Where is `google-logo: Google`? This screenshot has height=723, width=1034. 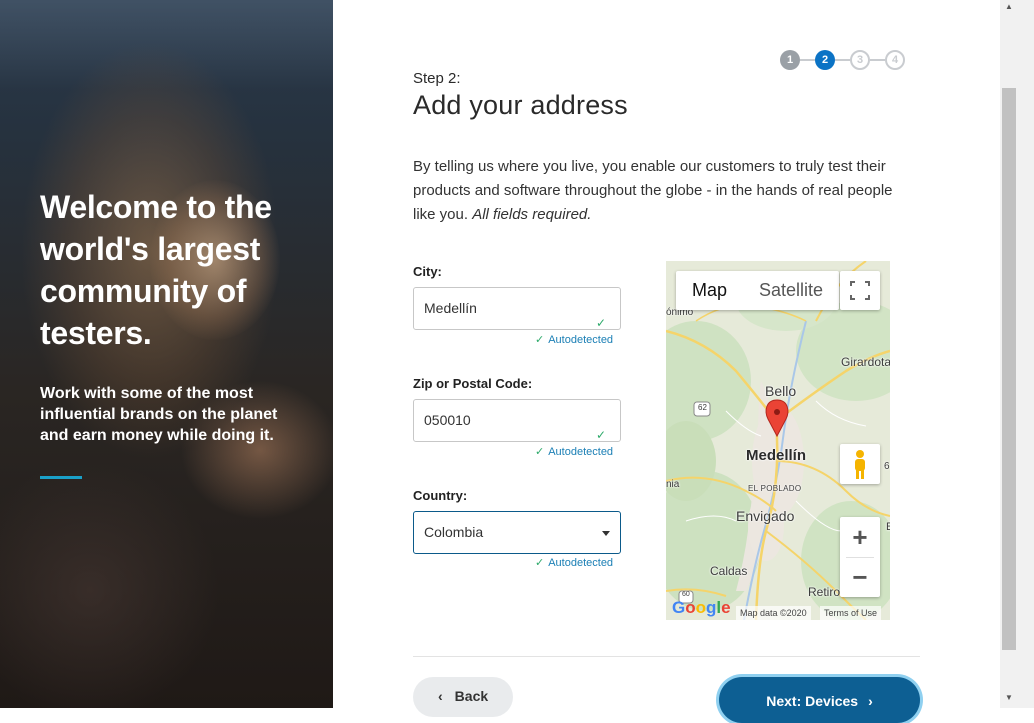 google-logo: Google is located at coordinates (701, 607).